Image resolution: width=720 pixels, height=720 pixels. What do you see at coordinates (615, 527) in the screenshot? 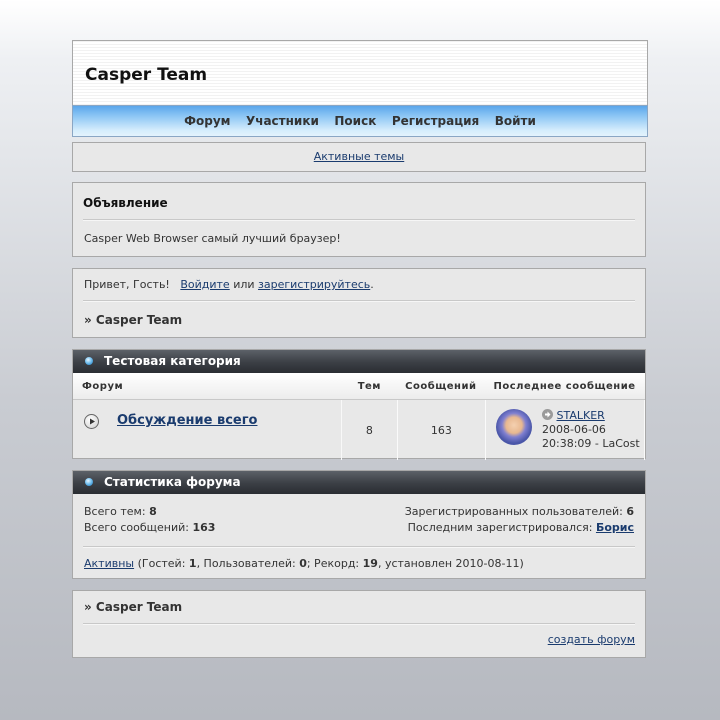
I see `last-registered-user-link: Борис` at bounding box center [615, 527].